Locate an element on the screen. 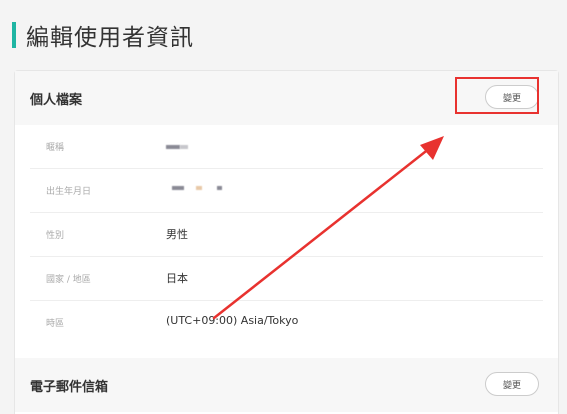 Image resolution: width=567 pixels, height=414 pixels. page-header: 編輯使用者資訊 is located at coordinates (103, 35).